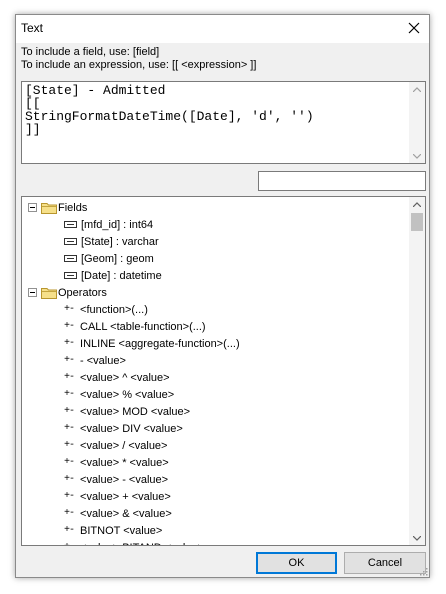 The width and height of the screenshot is (446, 594). What do you see at coordinates (135, 411) in the screenshot?
I see `operator-label: <value> MOD <value>` at bounding box center [135, 411].